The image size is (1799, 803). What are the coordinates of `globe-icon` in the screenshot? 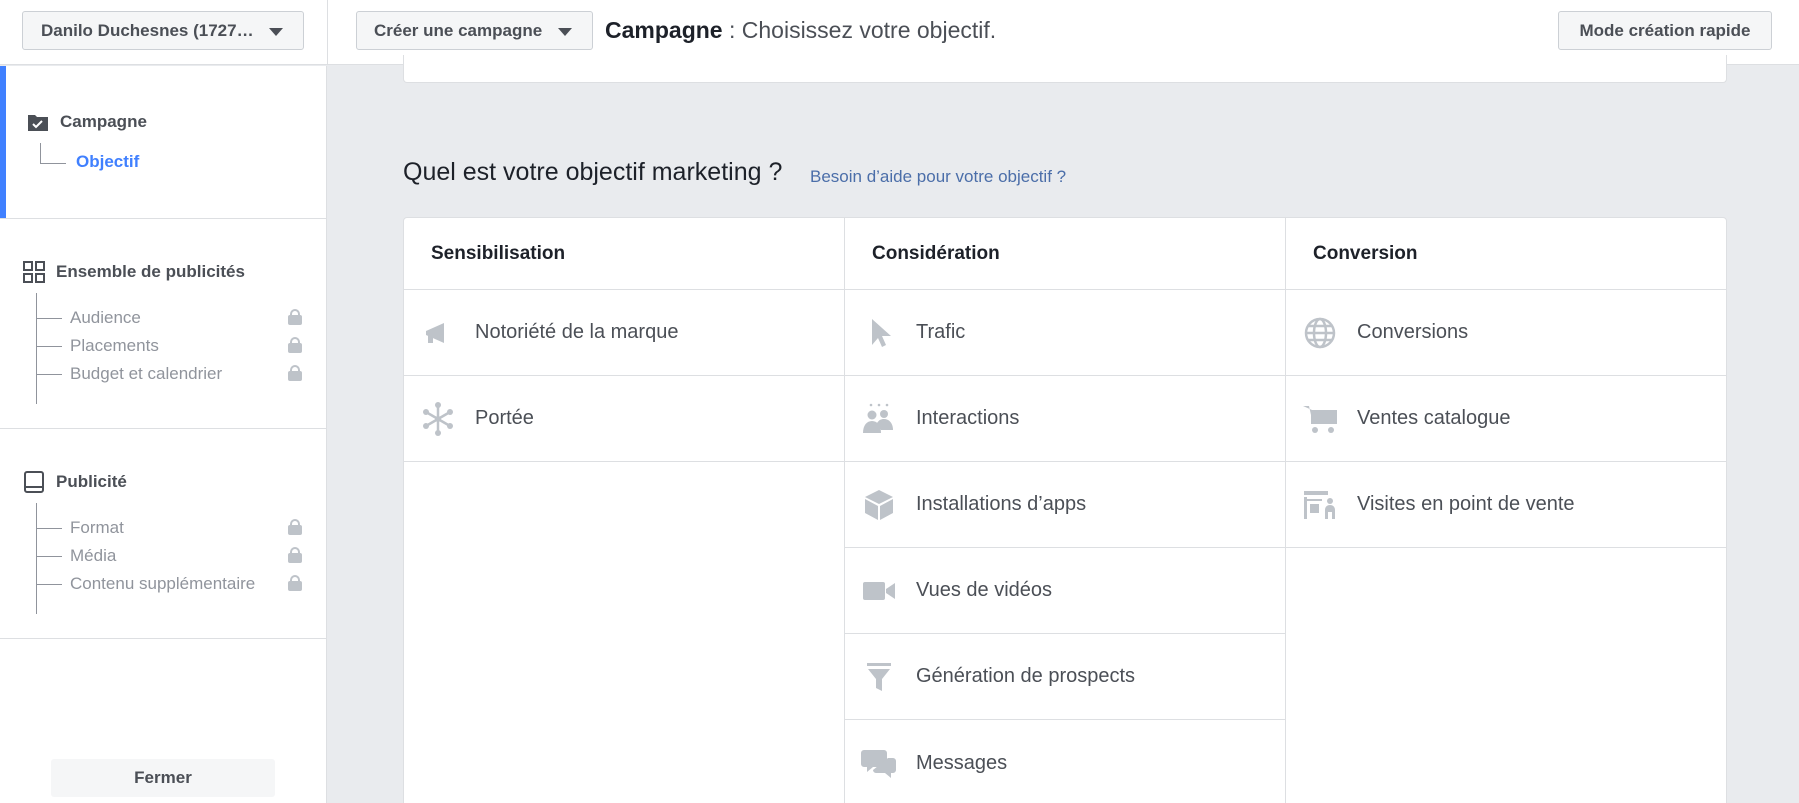 It's located at (1320, 333).